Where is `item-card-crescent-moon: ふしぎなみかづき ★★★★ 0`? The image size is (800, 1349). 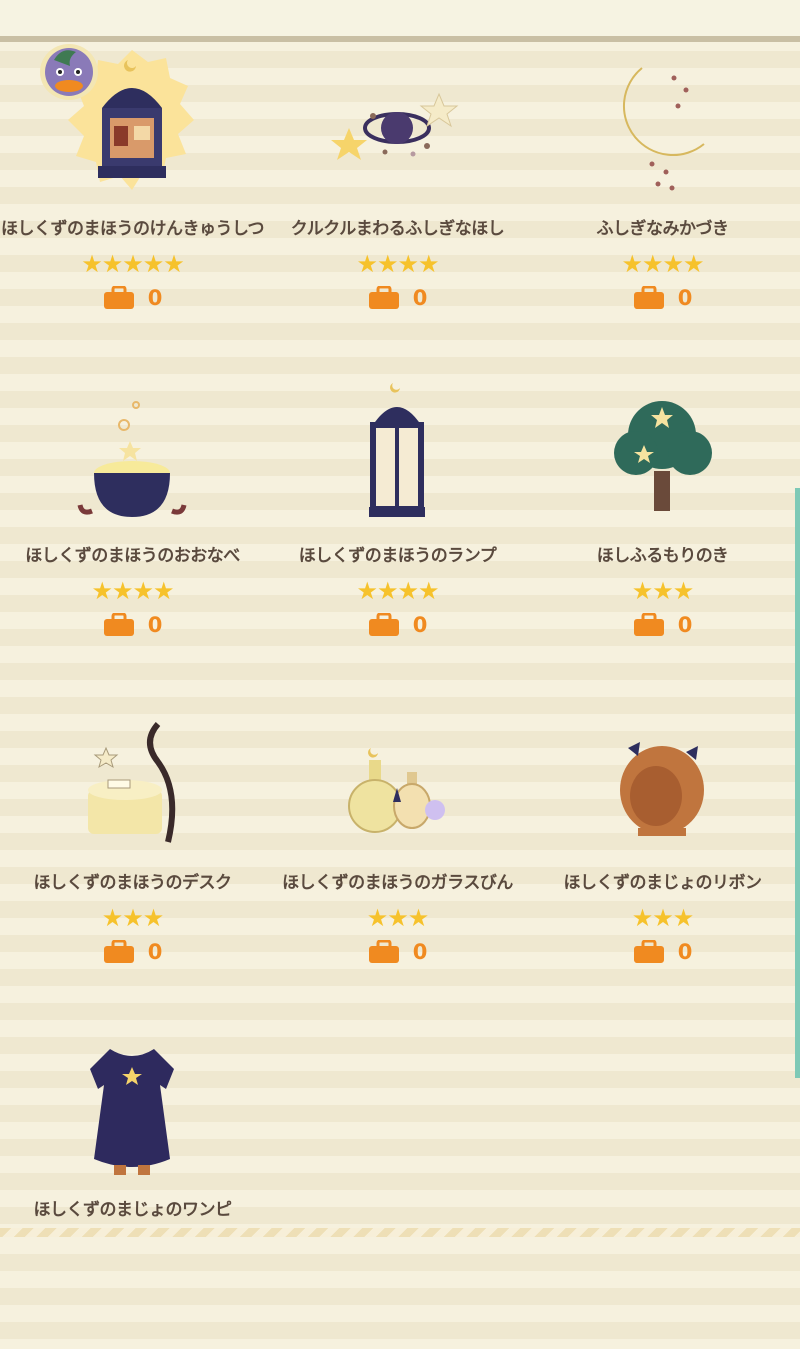
item-card-crescent-moon: ふしぎなみかづき ★★★★ 0 is located at coordinates (662, 205).